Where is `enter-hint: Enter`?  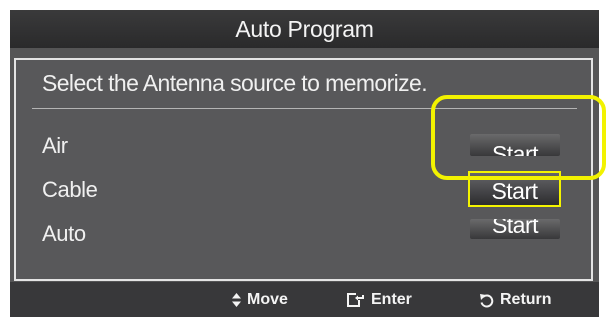
enter-hint: Enter is located at coordinates (379, 300).